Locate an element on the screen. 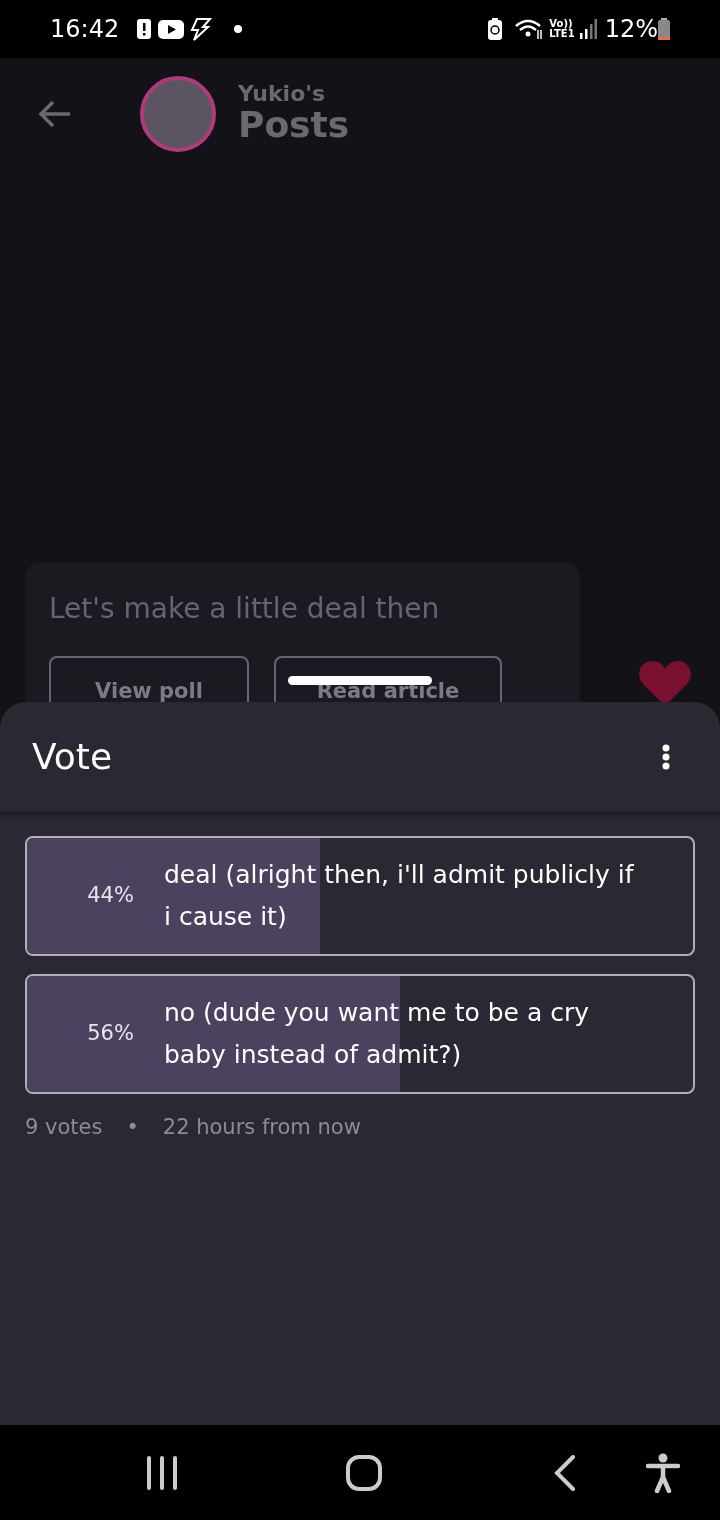 This screenshot has width=720, height=1520. post-title: Let's make a little deal then is located at coordinates (245, 609).